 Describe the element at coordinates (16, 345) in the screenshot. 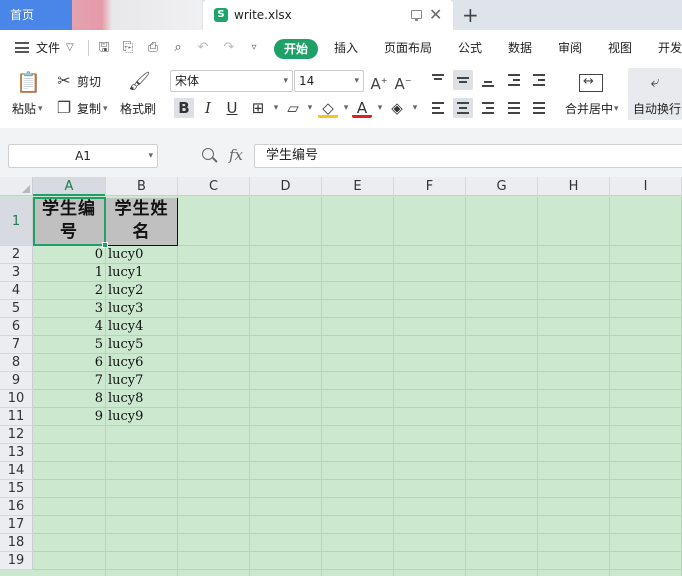

I see `row-header-7: 7` at that location.